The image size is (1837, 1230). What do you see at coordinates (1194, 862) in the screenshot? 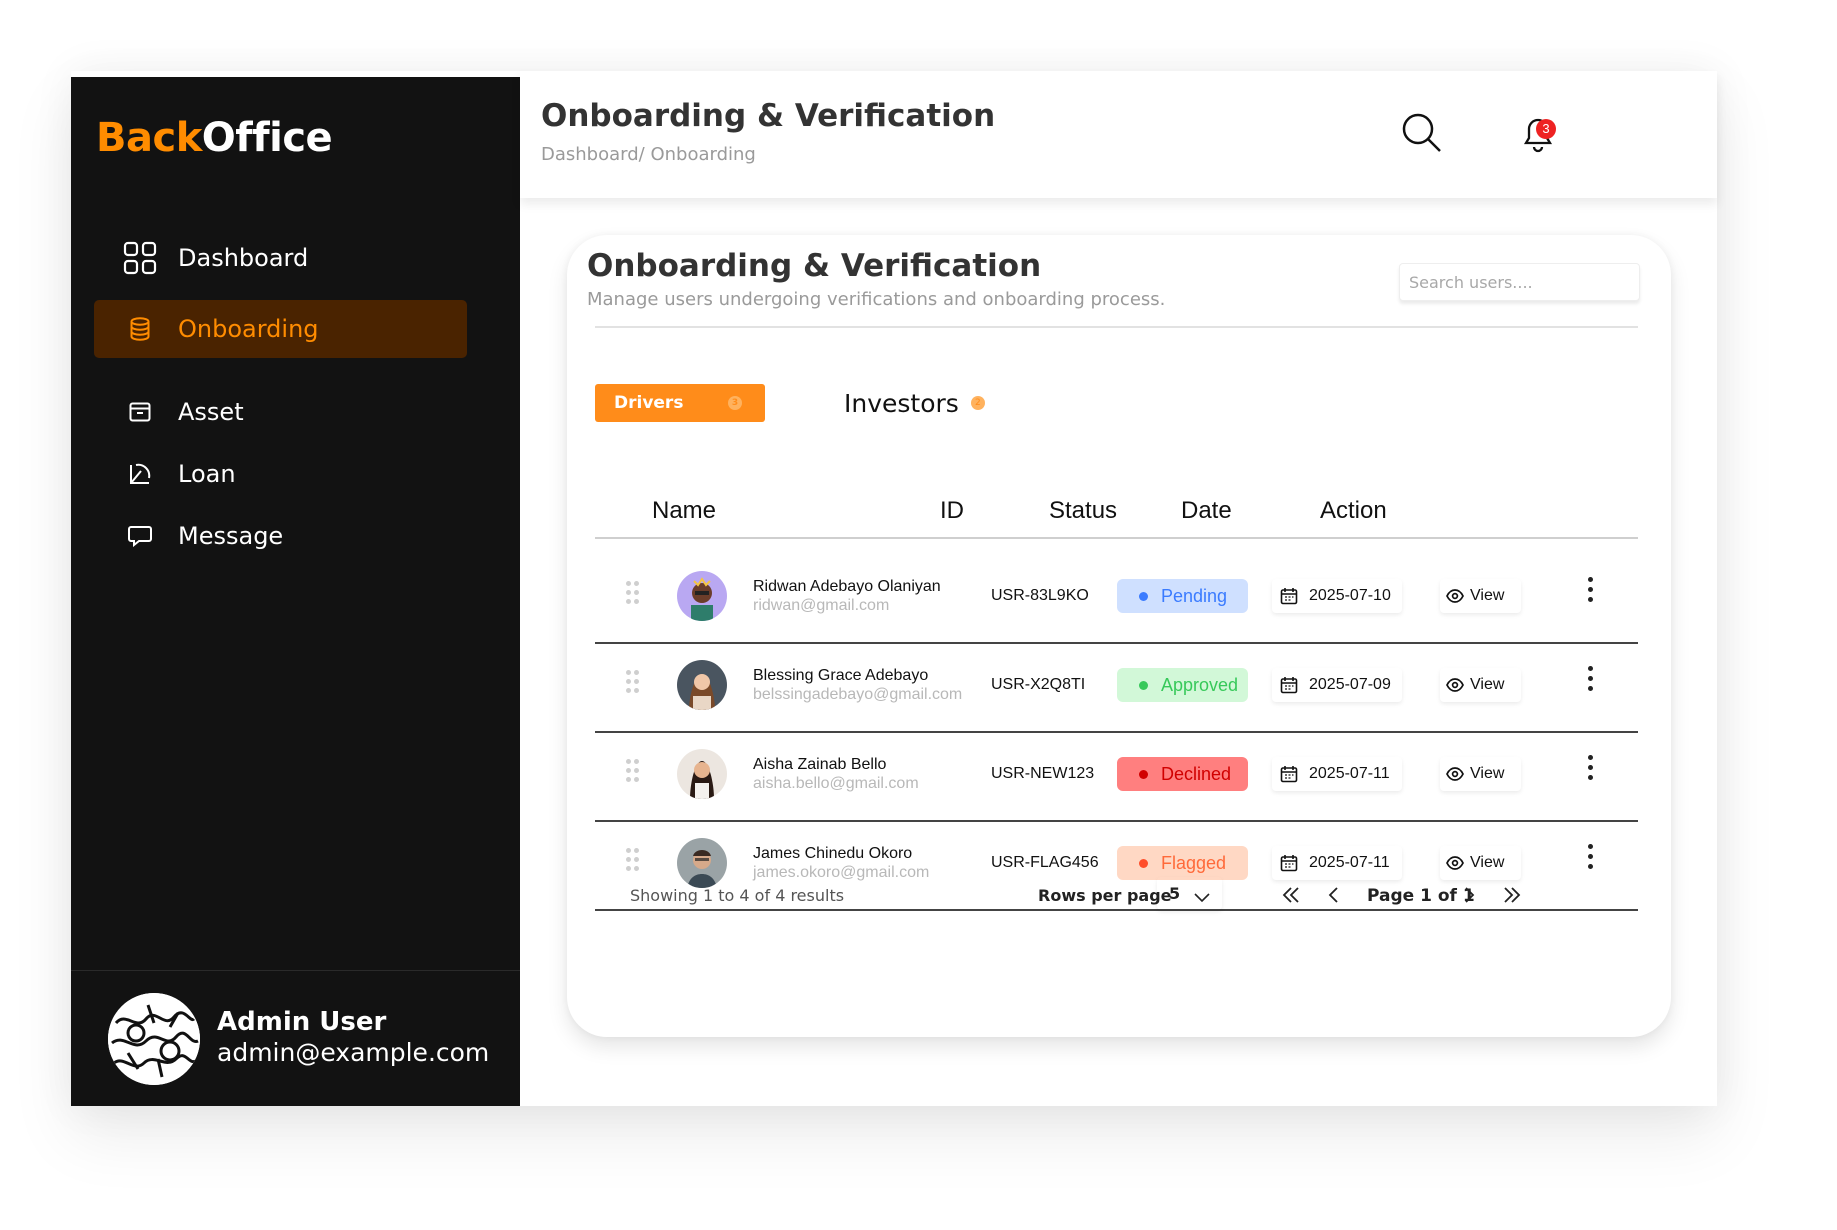
I see `status-label: Flagged` at bounding box center [1194, 862].